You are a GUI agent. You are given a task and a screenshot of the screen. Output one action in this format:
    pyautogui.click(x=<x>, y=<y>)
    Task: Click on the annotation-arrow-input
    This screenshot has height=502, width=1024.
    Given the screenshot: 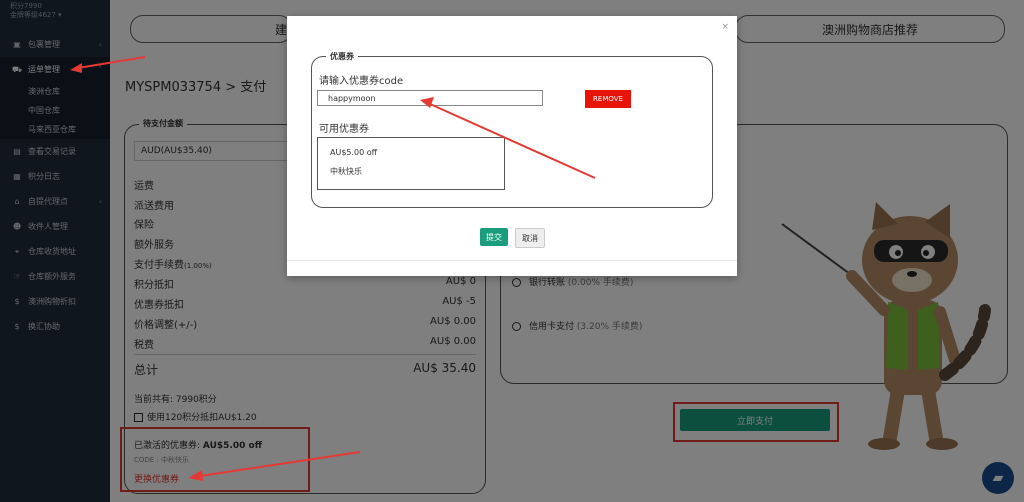 What is the action you would take?
    pyautogui.click(x=512, y=141)
    